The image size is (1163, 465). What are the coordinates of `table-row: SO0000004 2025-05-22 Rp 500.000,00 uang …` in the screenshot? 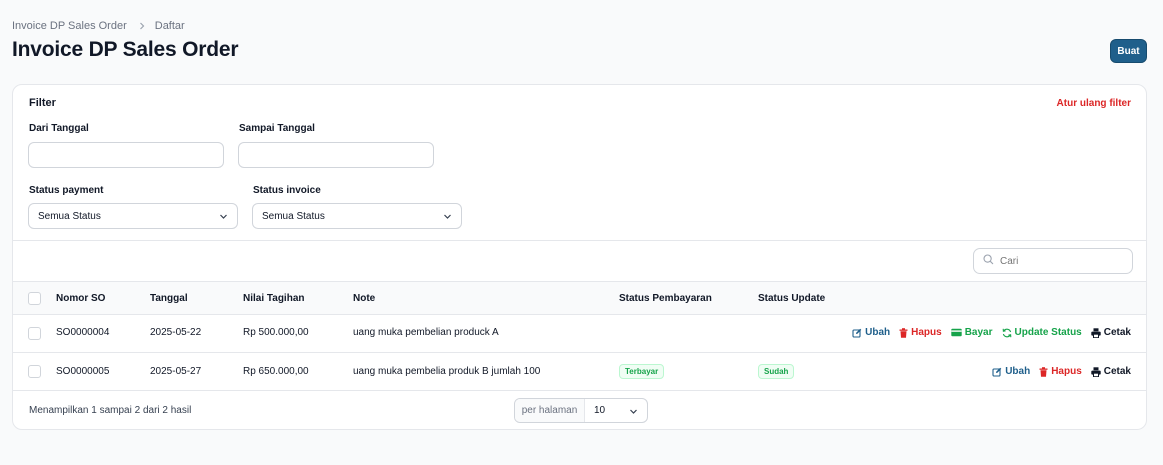 It's located at (579, 334).